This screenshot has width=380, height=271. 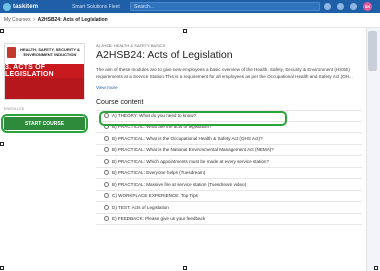 I want to click on feedback-icon, so click(x=106, y=219).